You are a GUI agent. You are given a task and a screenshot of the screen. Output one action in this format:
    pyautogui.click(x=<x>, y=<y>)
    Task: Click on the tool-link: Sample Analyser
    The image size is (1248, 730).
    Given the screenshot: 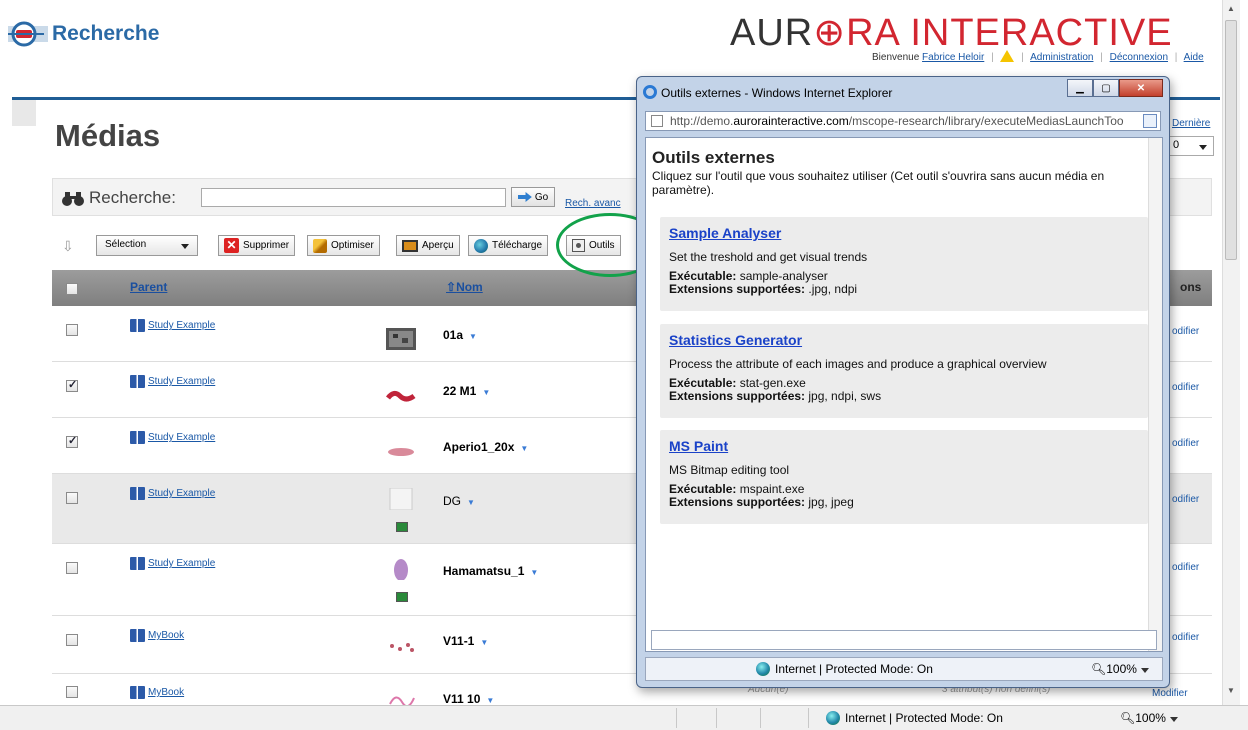 What is the action you would take?
    pyautogui.click(x=904, y=233)
    